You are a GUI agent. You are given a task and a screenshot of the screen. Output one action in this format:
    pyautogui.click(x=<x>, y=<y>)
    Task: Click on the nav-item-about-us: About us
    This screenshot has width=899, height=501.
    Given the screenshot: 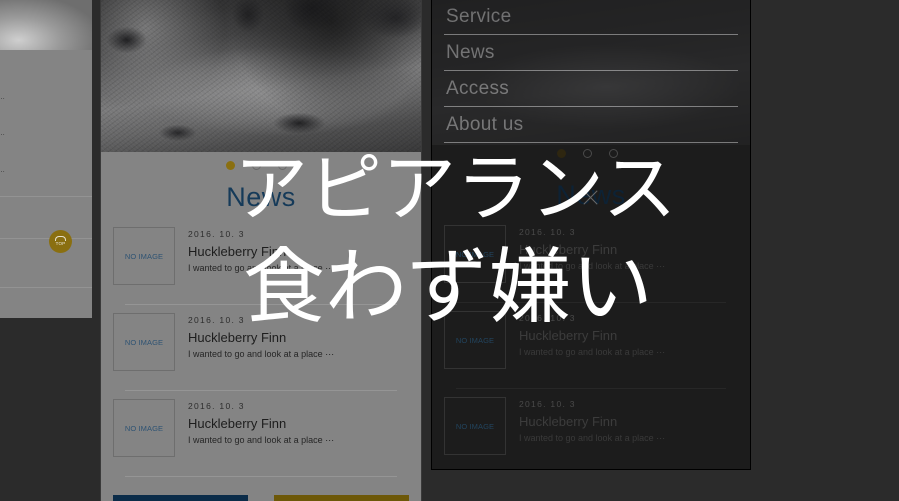 What is the action you would take?
    pyautogui.click(x=591, y=125)
    